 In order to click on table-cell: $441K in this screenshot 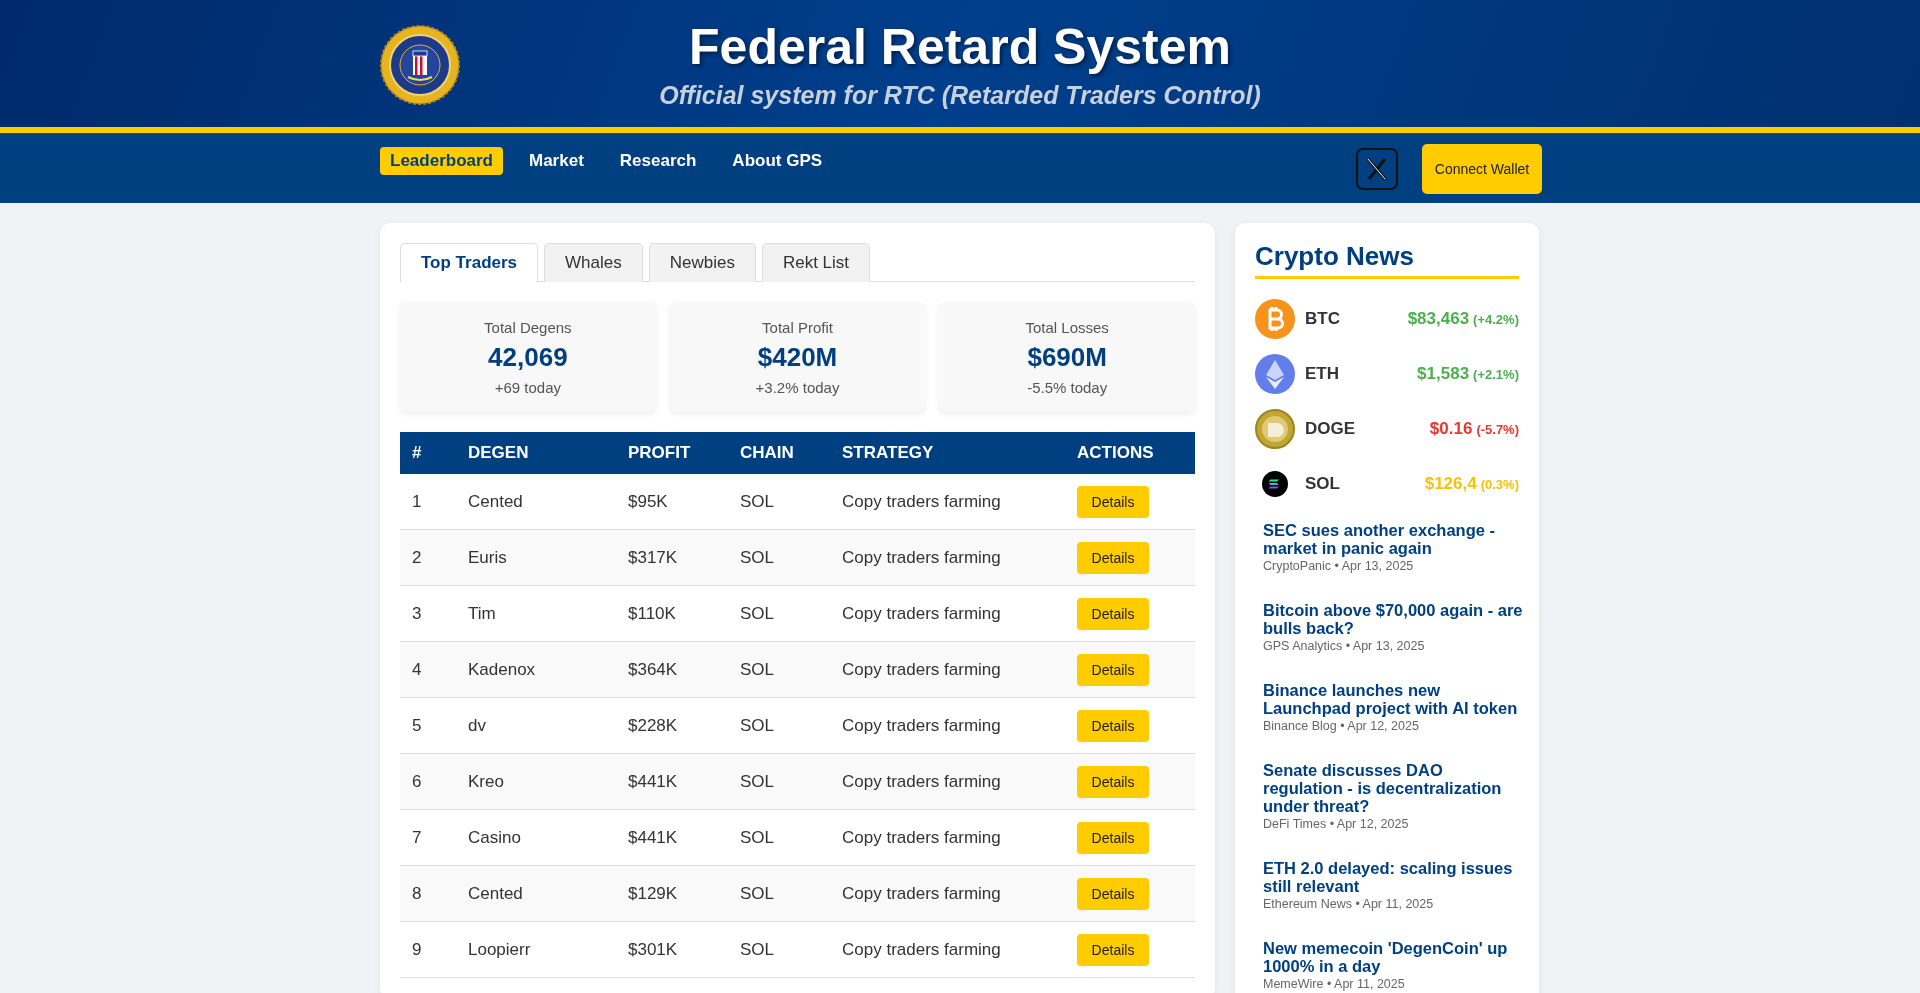, I will do `click(672, 781)`.